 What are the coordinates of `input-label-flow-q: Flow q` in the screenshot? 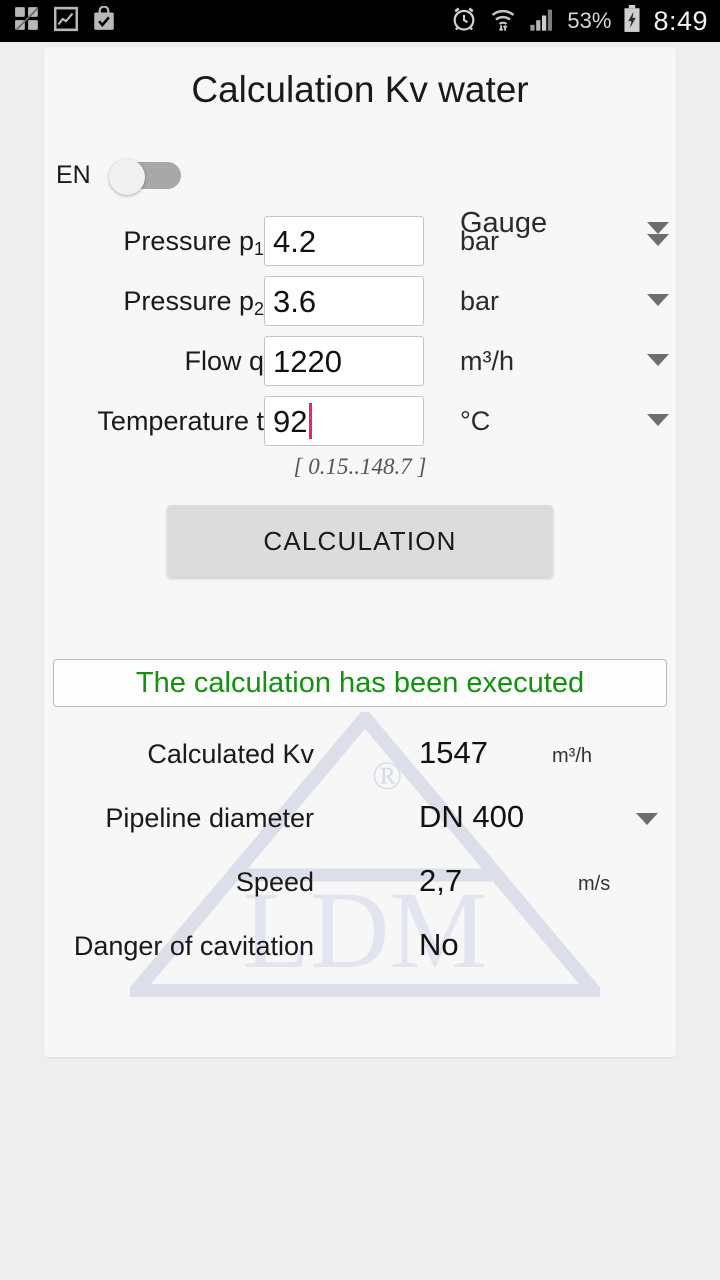 It's located at (224, 361).